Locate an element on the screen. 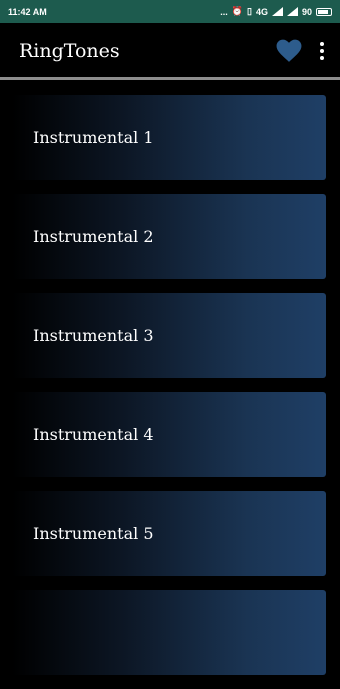 This screenshot has width=340, height=689. status-time: 11:42 AM is located at coordinates (27, 11).